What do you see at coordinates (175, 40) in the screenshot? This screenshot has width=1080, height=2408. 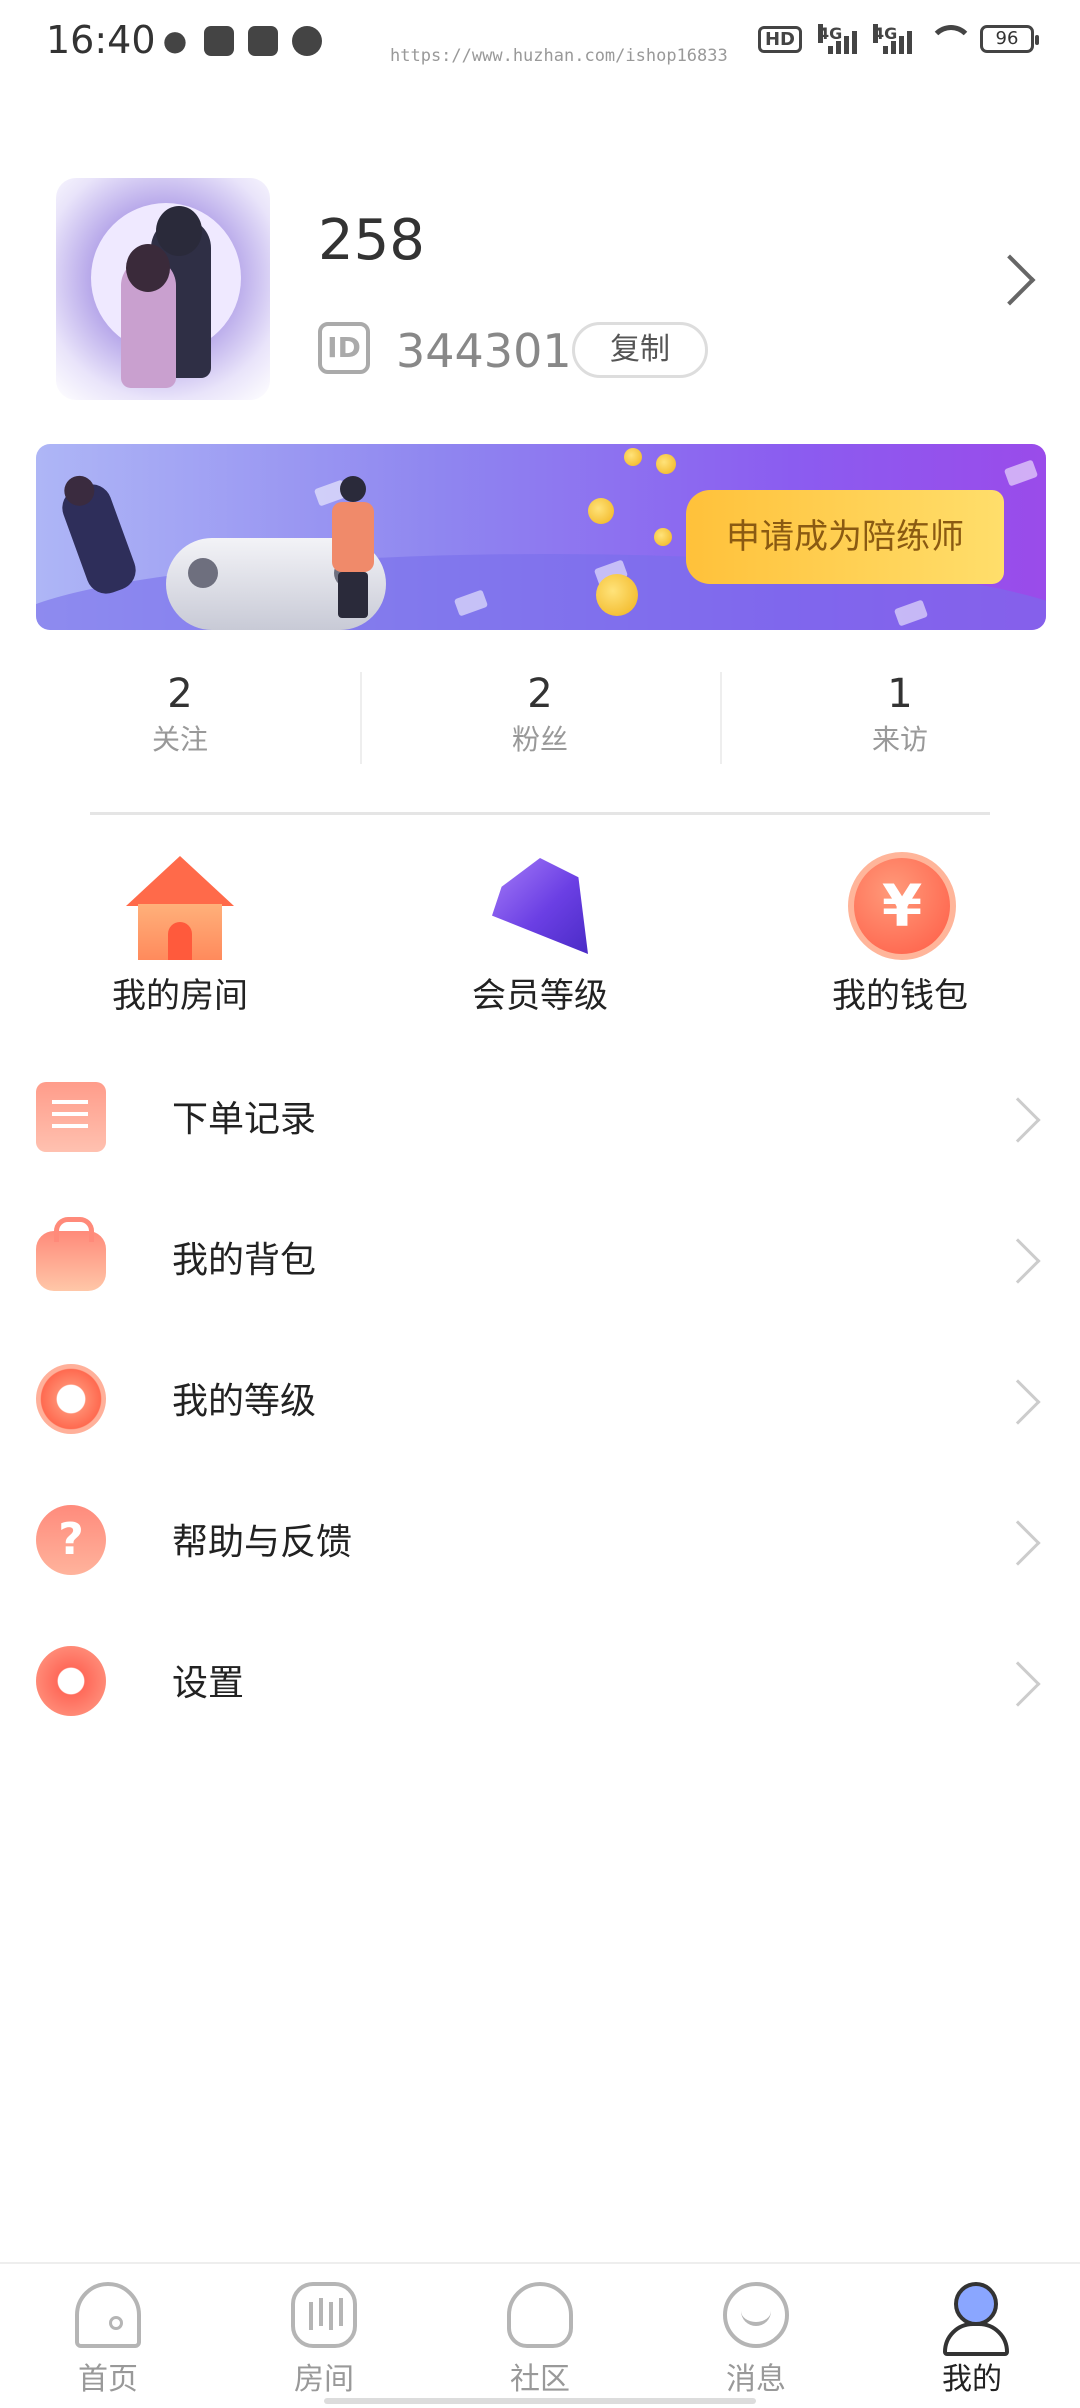 I see `wechat-icon: ●` at bounding box center [175, 40].